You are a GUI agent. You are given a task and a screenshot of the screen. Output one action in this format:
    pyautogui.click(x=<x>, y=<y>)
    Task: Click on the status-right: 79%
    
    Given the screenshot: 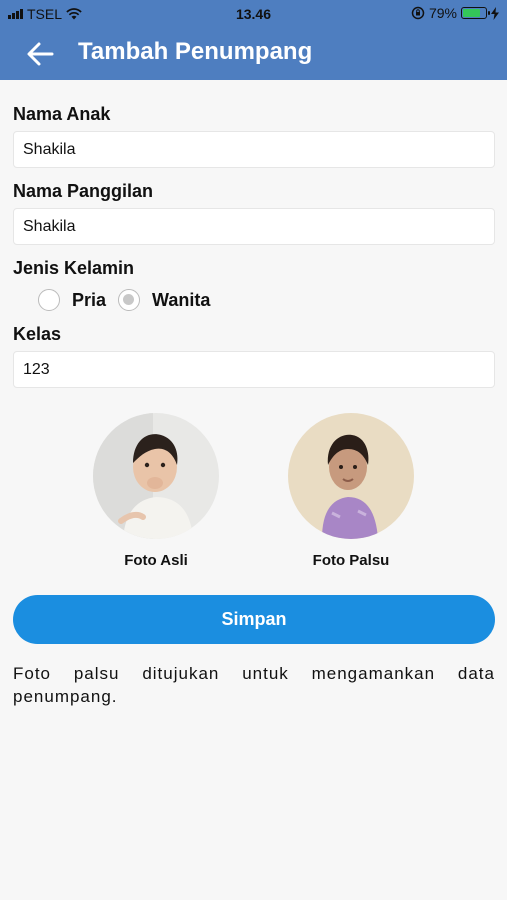 What is the action you would take?
    pyautogui.click(x=455, y=13)
    